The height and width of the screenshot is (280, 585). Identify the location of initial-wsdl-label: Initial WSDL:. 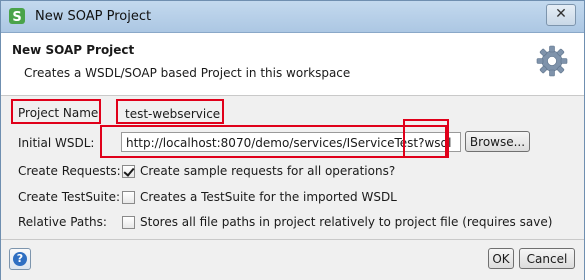
(56, 143).